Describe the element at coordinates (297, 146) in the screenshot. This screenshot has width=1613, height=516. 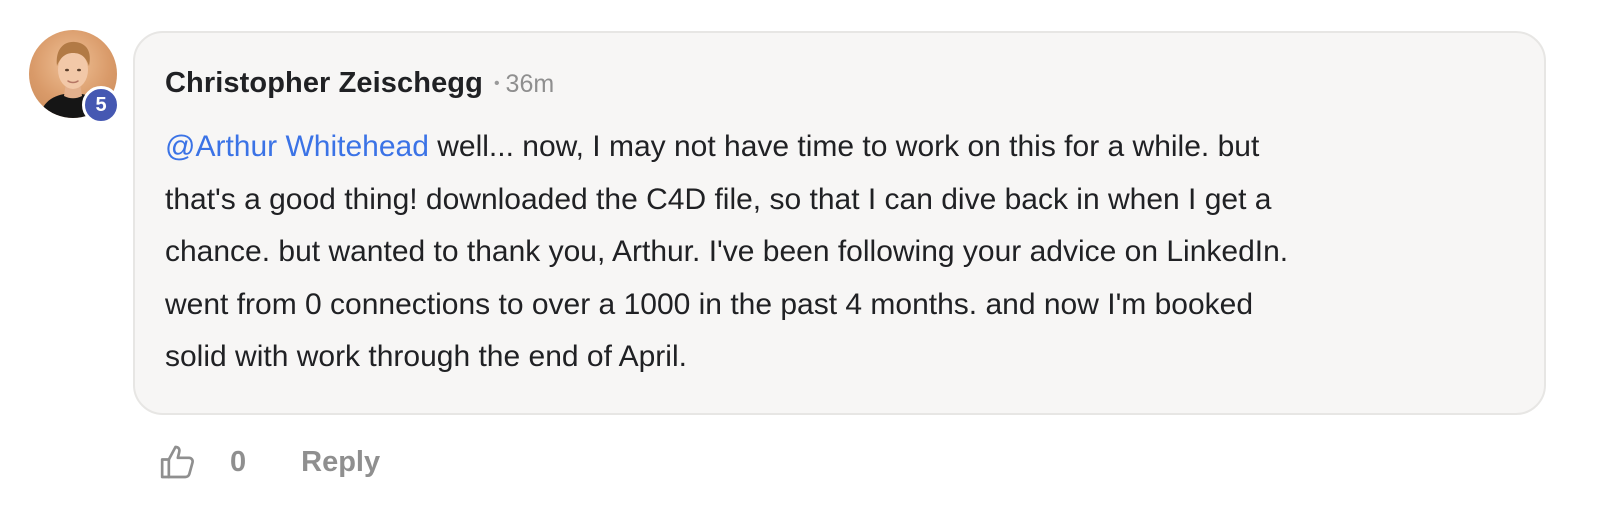
I see `mention-link: @Arthur Whitehead` at that location.